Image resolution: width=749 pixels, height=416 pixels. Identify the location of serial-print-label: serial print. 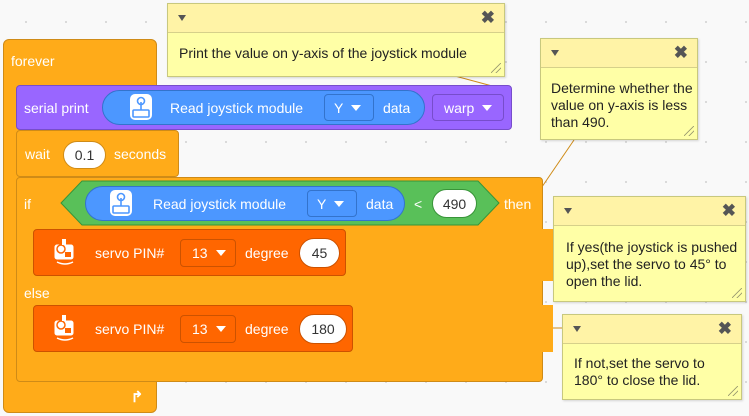
(56, 108).